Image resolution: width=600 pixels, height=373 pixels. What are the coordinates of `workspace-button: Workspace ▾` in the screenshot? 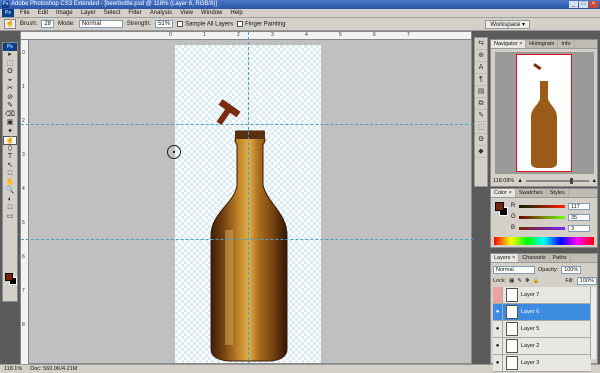 It's located at (507, 24).